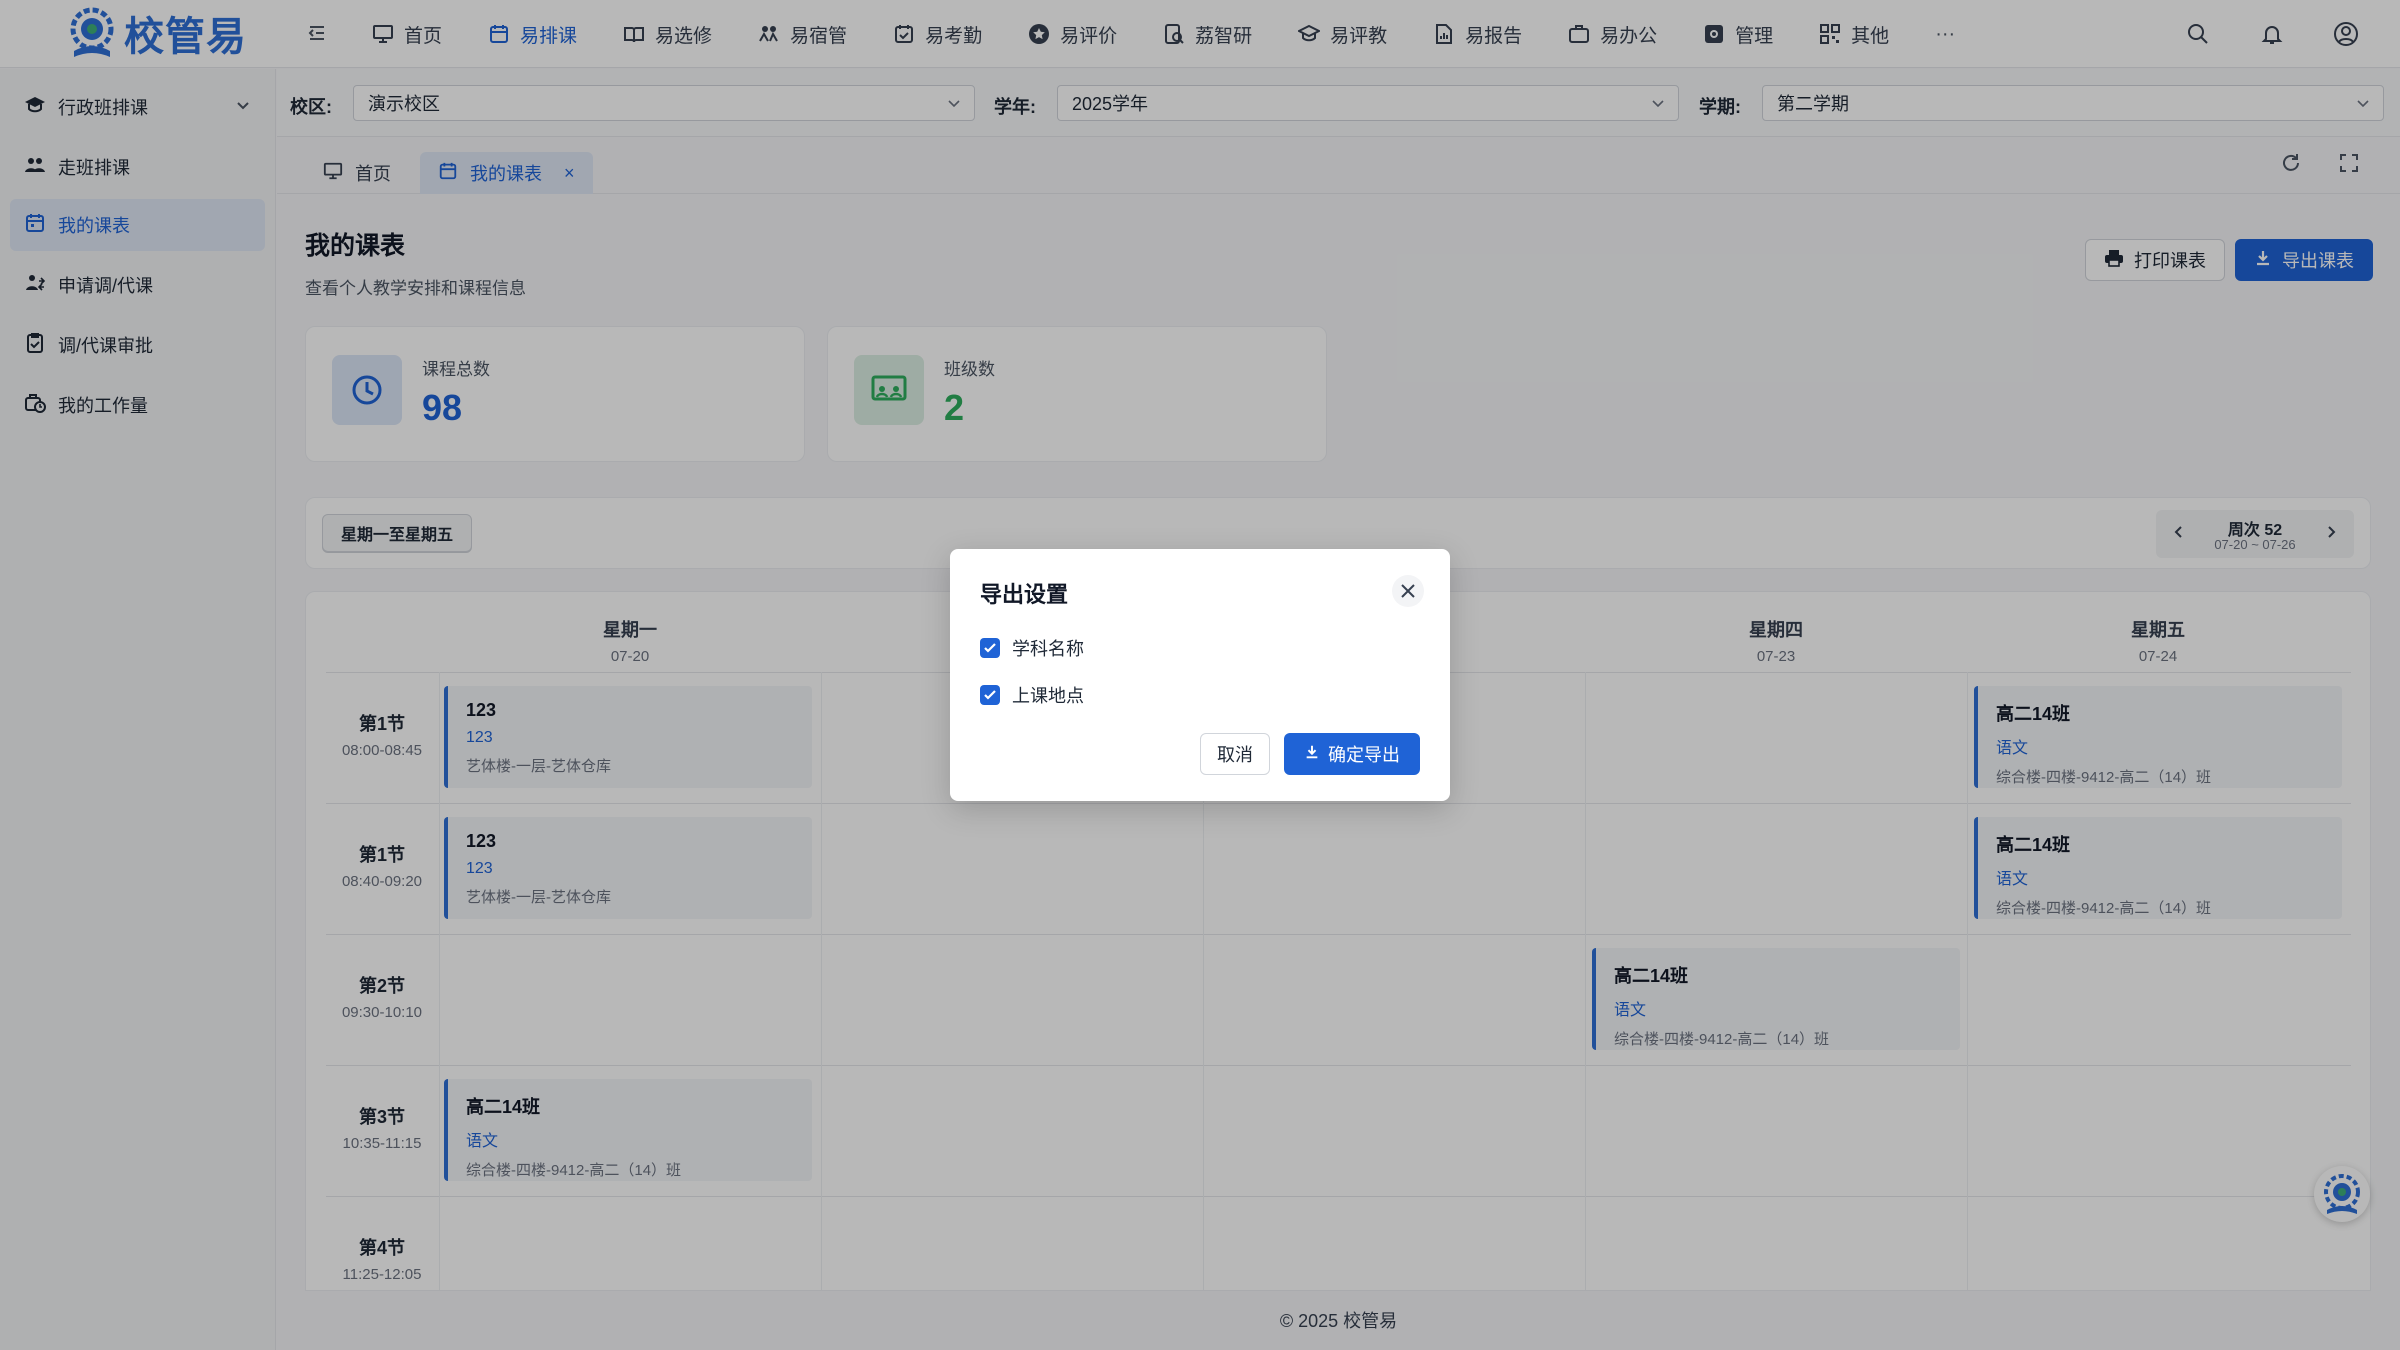 This screenshot has height=1350, width=2400. What do you see at coordinates (1312, 754) in the screenshot?
I see `download-icon` at bounding box center [1312, 754].